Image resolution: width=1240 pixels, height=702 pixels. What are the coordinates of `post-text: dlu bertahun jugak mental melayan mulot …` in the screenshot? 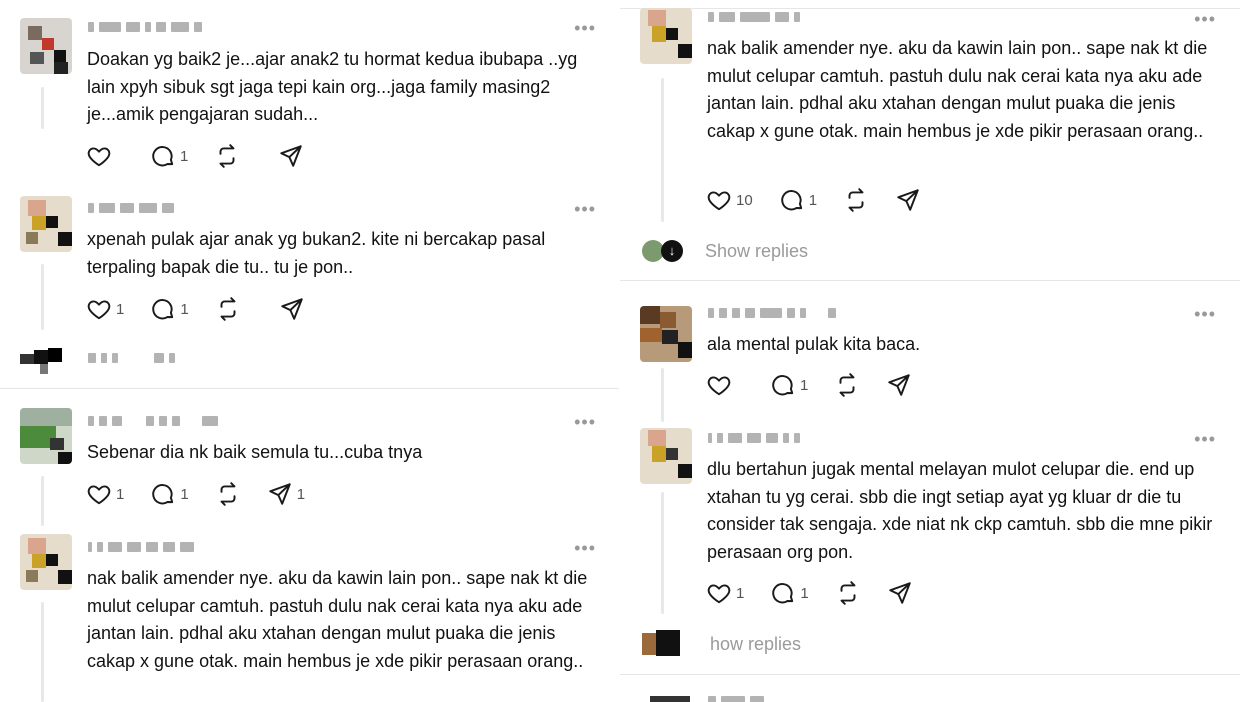 It's located at (960, 510).